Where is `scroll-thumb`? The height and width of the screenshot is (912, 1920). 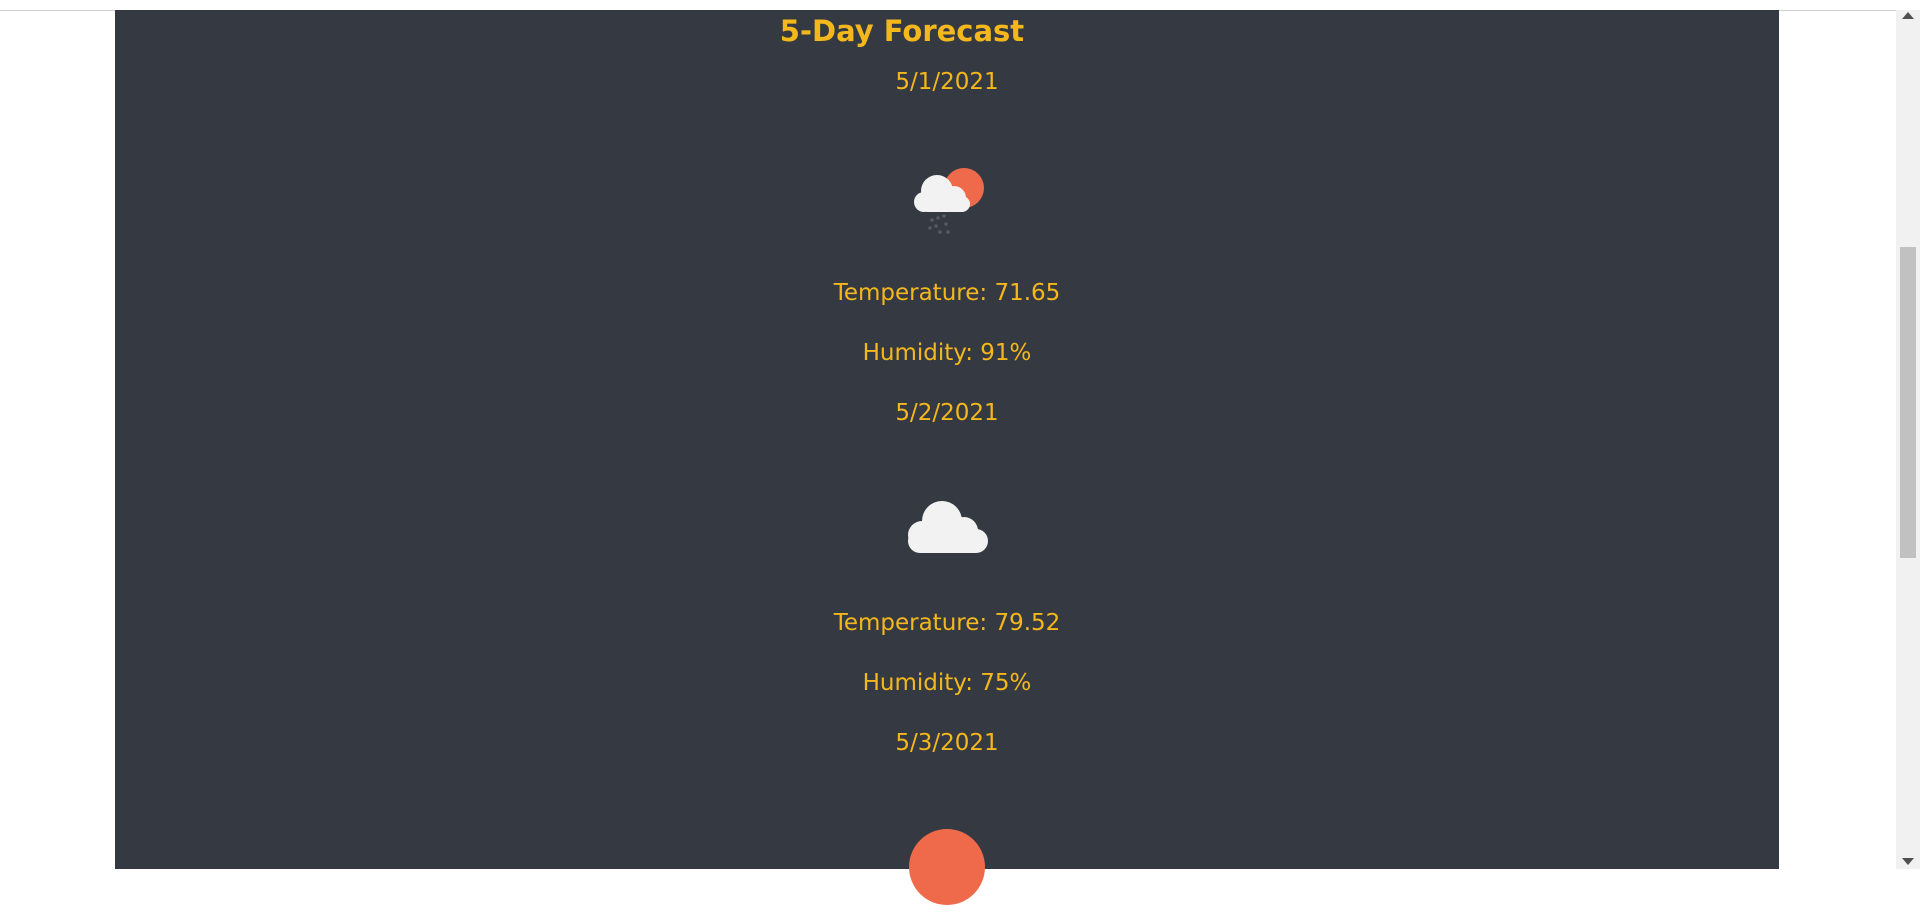 scroll-thumb is located at coordinates (1908, 402).